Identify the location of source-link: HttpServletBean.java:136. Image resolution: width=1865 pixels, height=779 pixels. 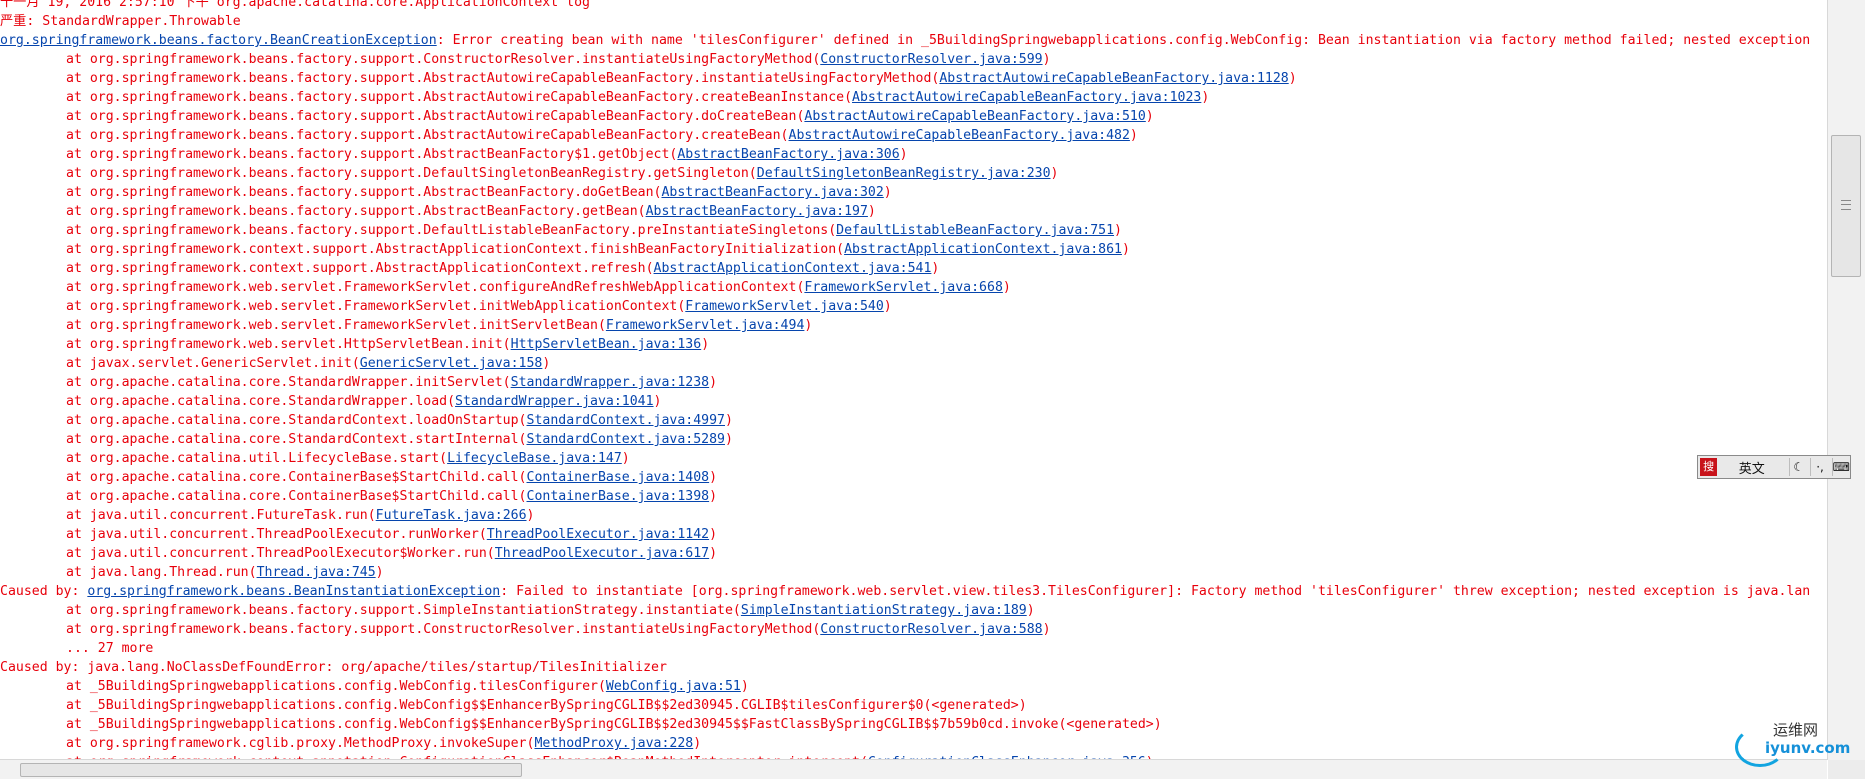
(606, 344).